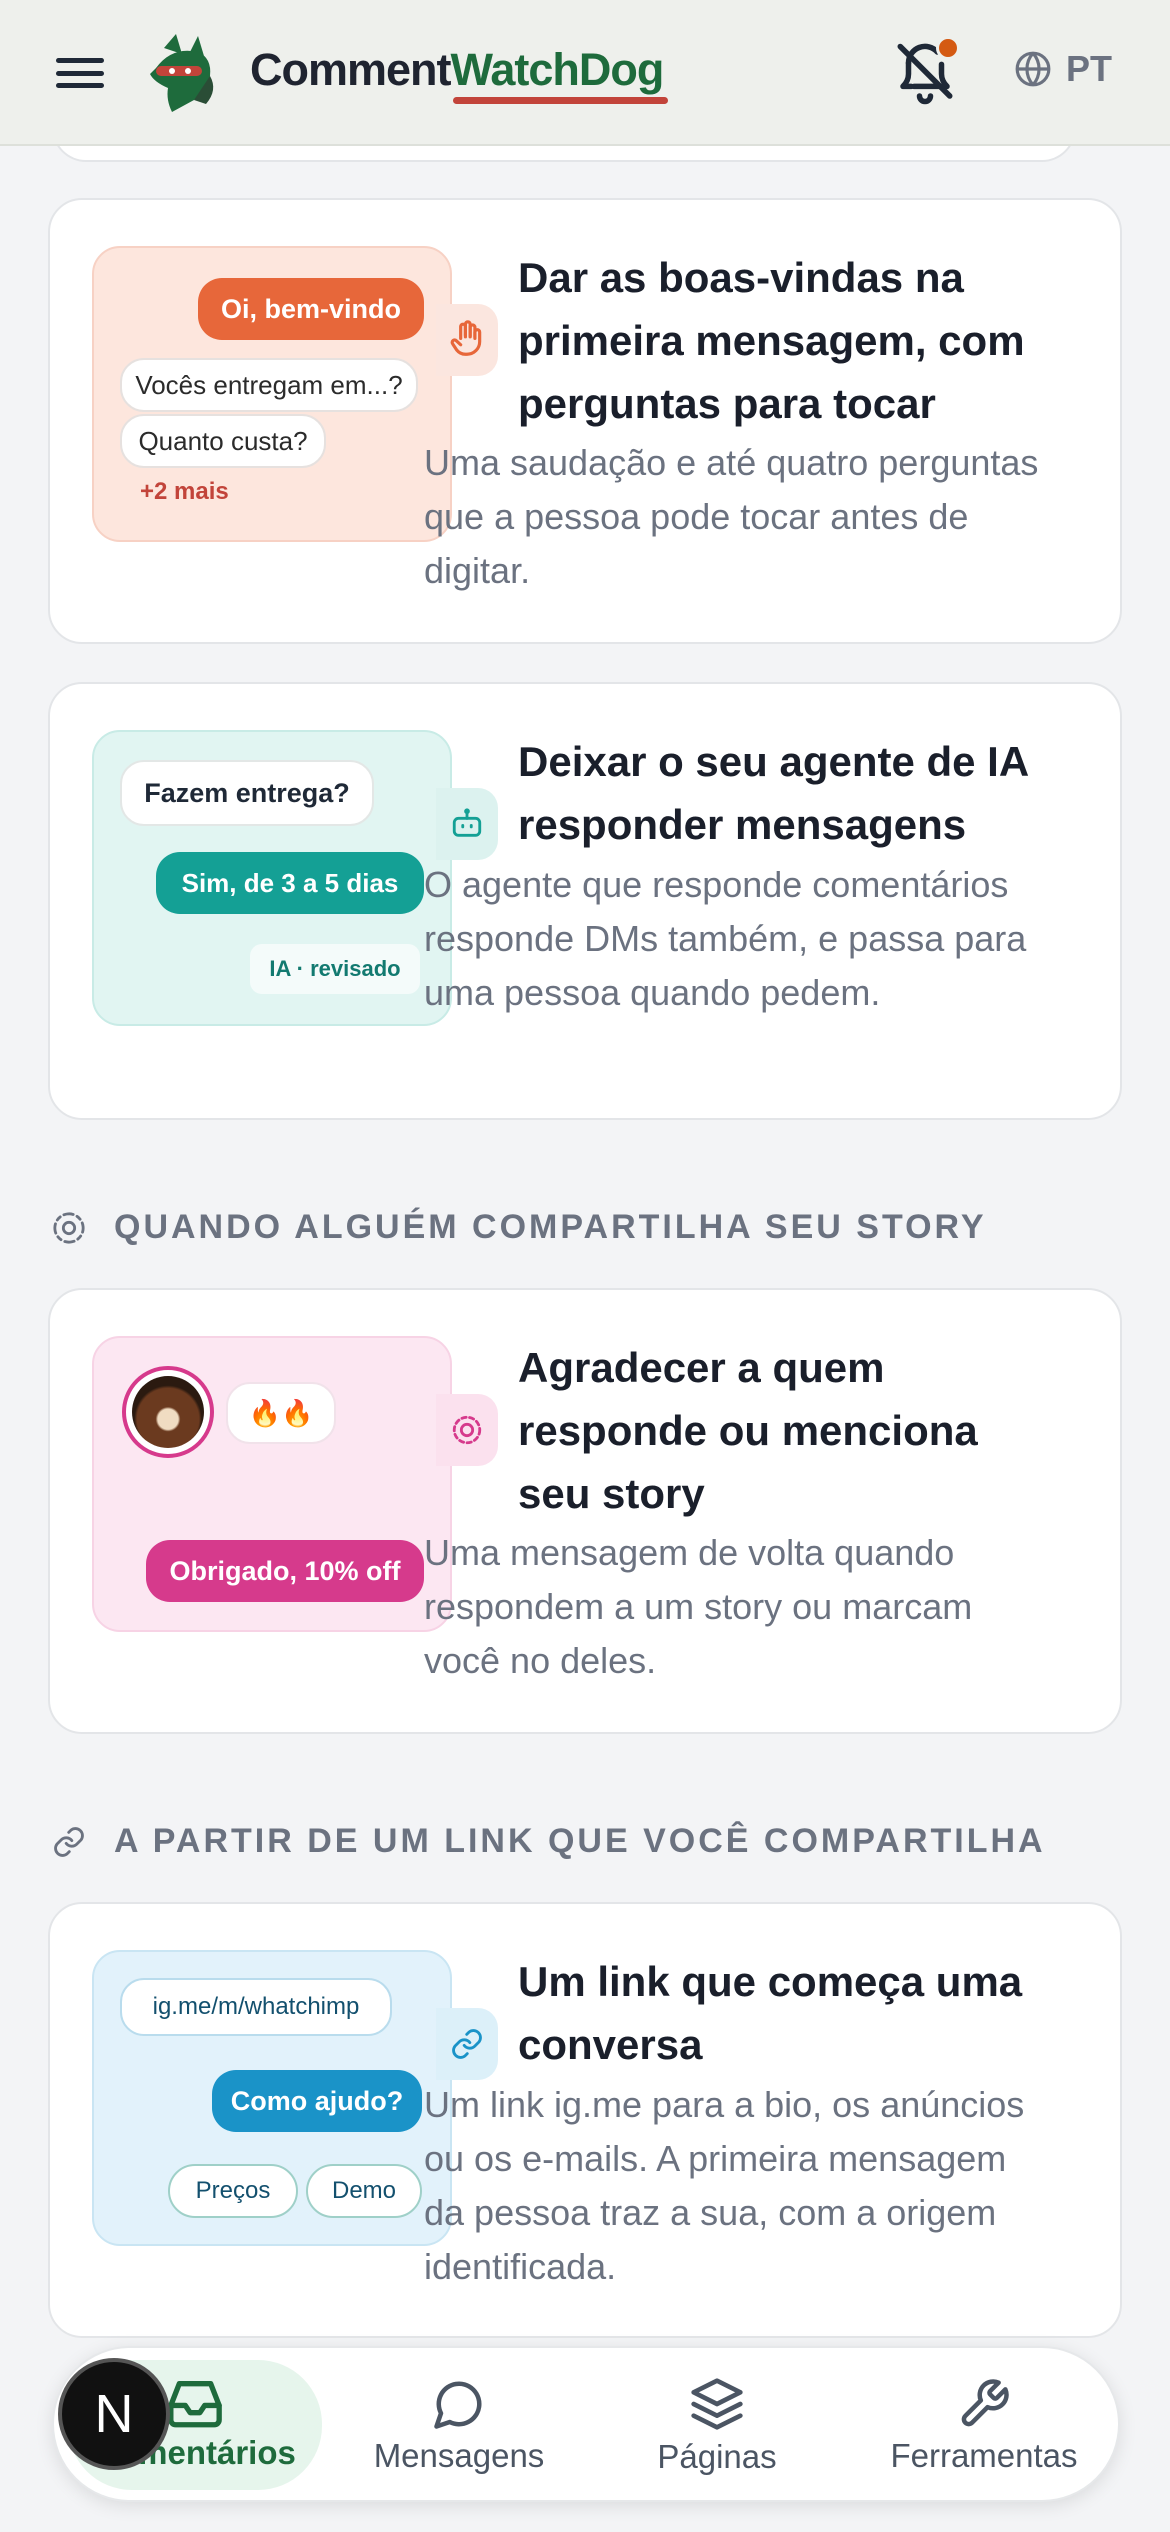  Describe the element at coordinates (195, 2404) in the screenshot. I see `inbox-icon` at that location.